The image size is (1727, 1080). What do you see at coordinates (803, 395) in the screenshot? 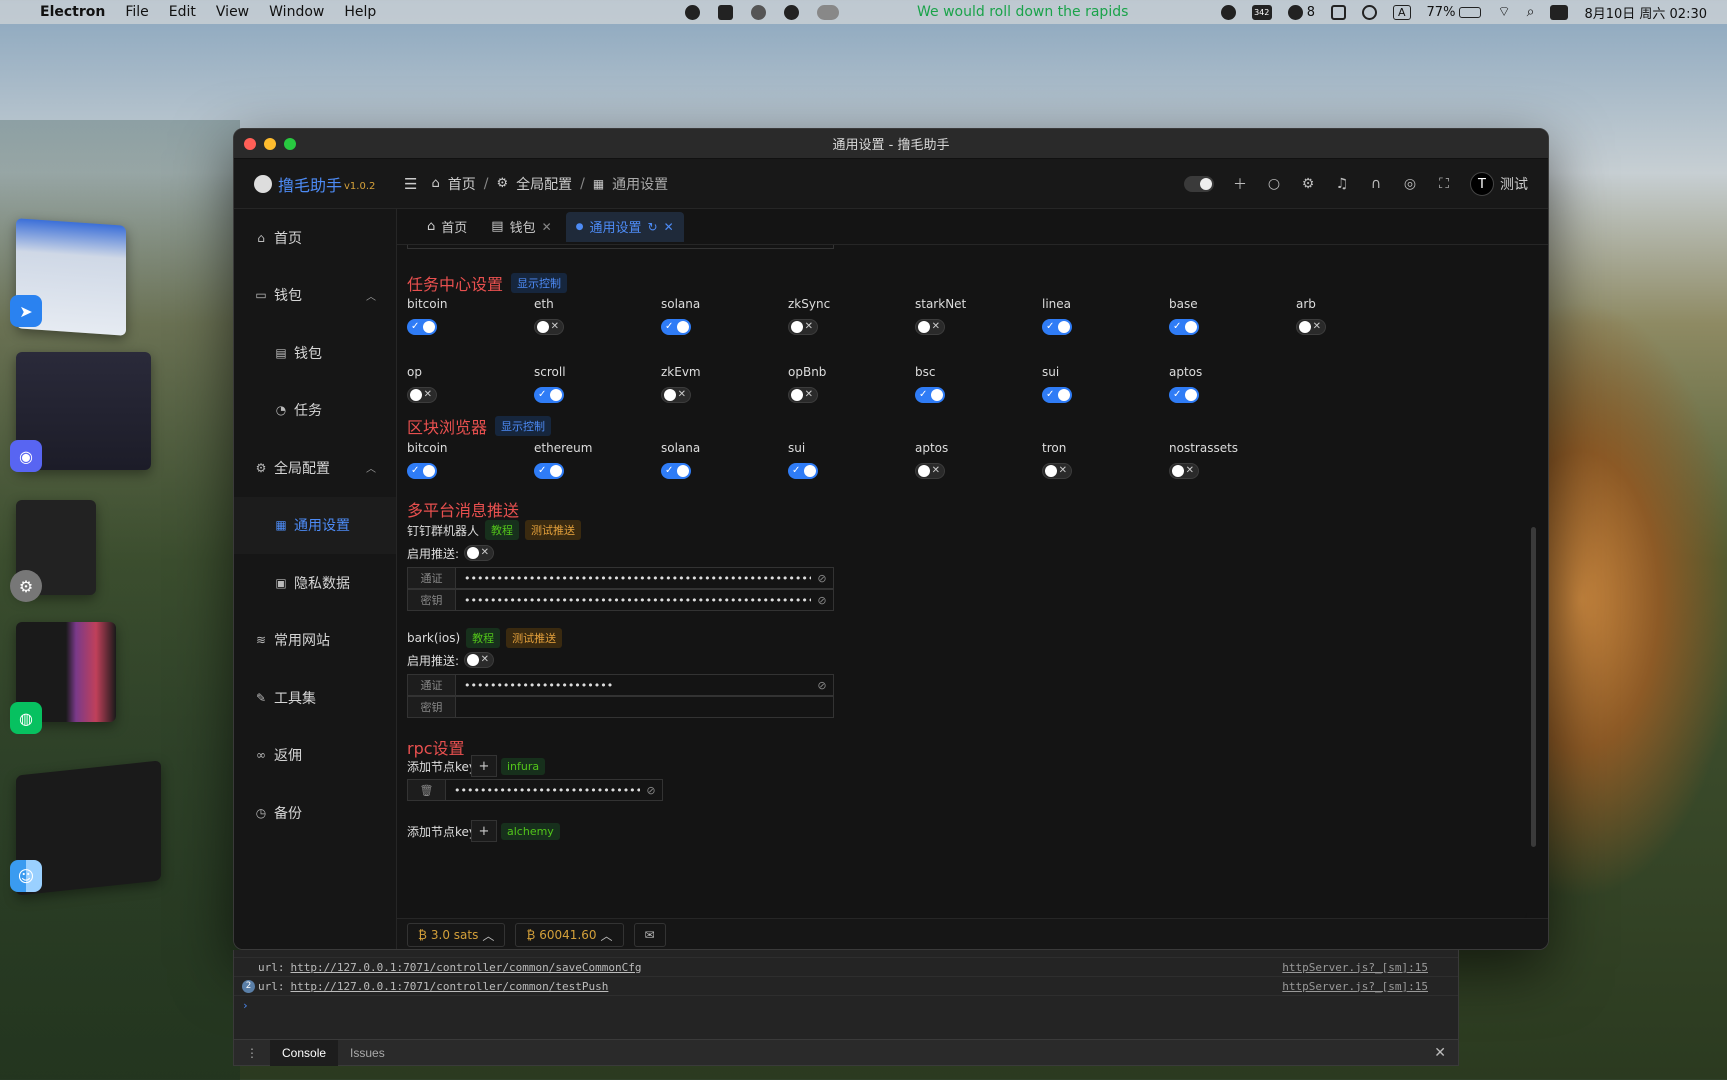
I see `toggle-switch-opbnb` at bounding box center [803, 395].